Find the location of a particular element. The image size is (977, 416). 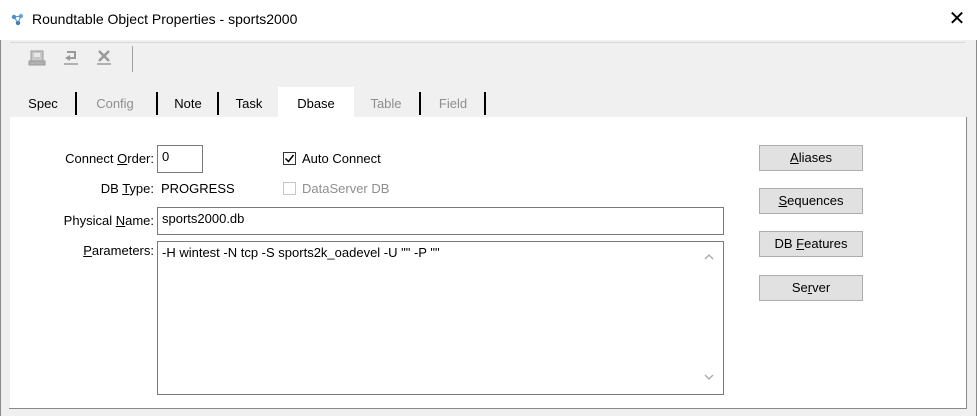

auto-connect-checkbox is located at coordinates (289, 158).